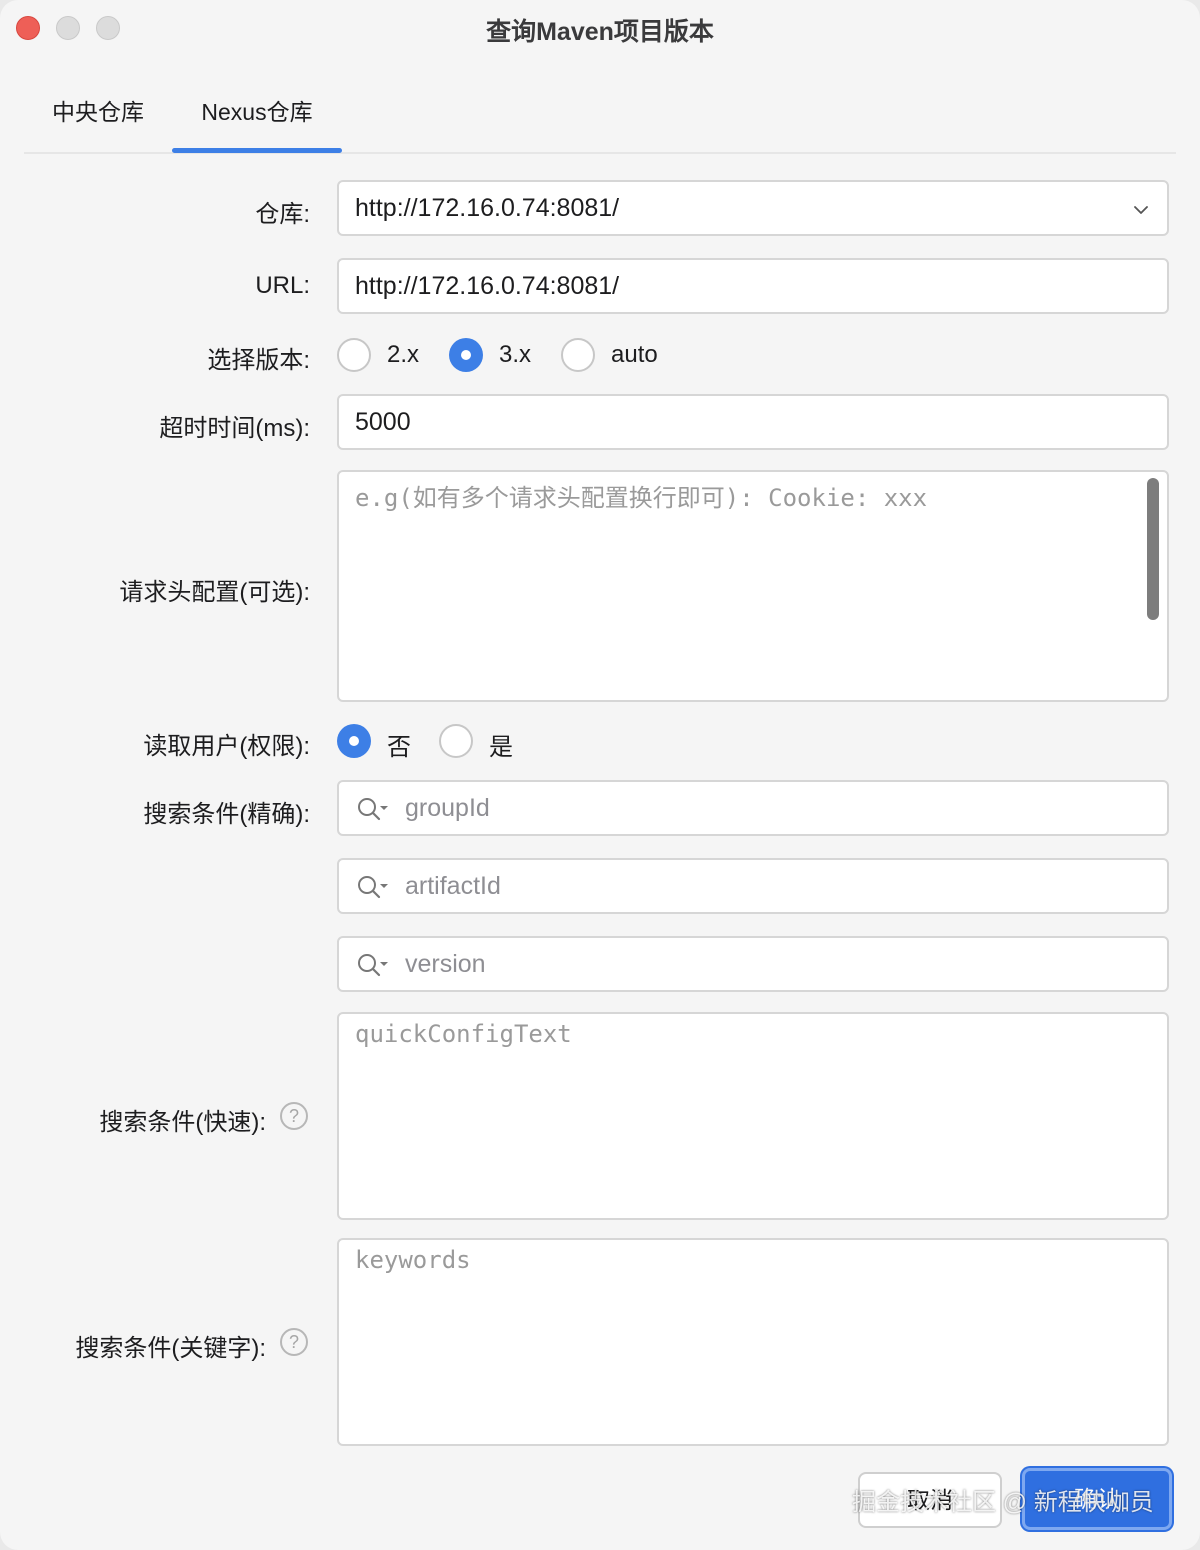 The width and height of the screenshot is (1200, 1550). I want to click on chevron-down-icon, so click(1141, 210).